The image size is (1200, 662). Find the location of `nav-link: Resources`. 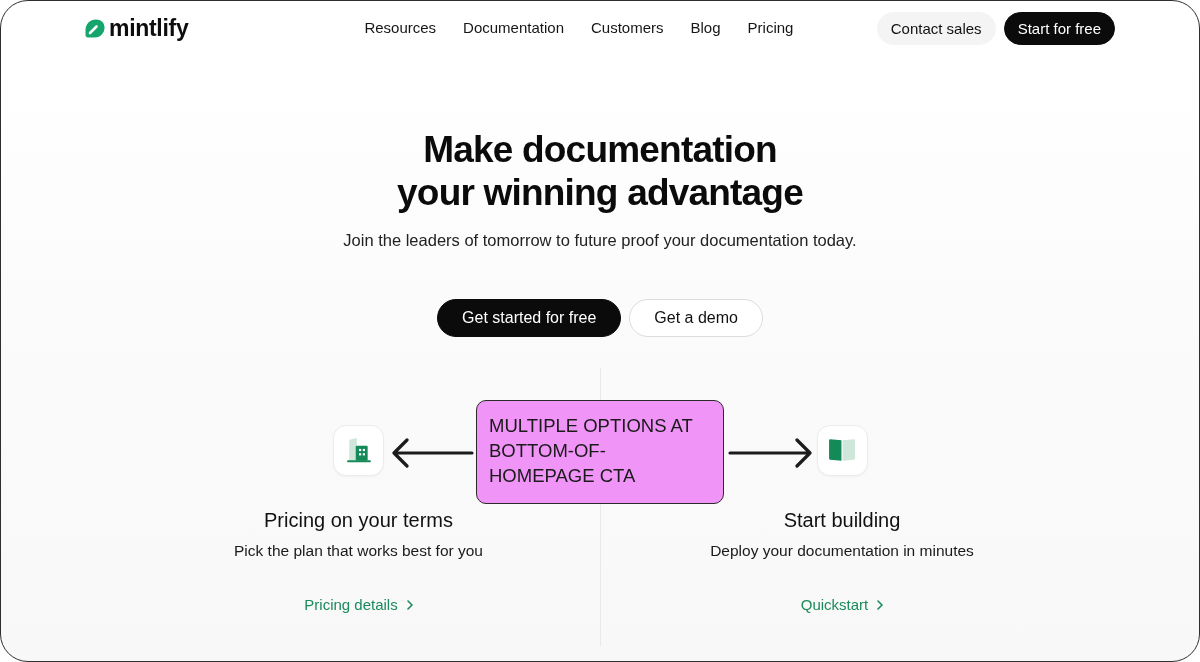

nav-link: Resources is located at coordinates (400, 28).